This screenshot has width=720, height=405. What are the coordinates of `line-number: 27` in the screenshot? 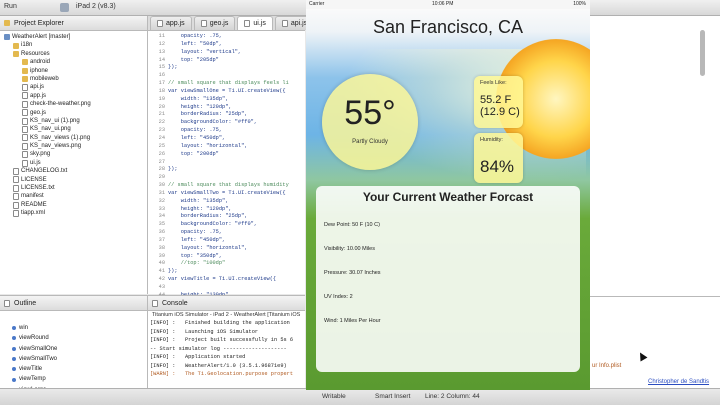 It's located at (161, 161).